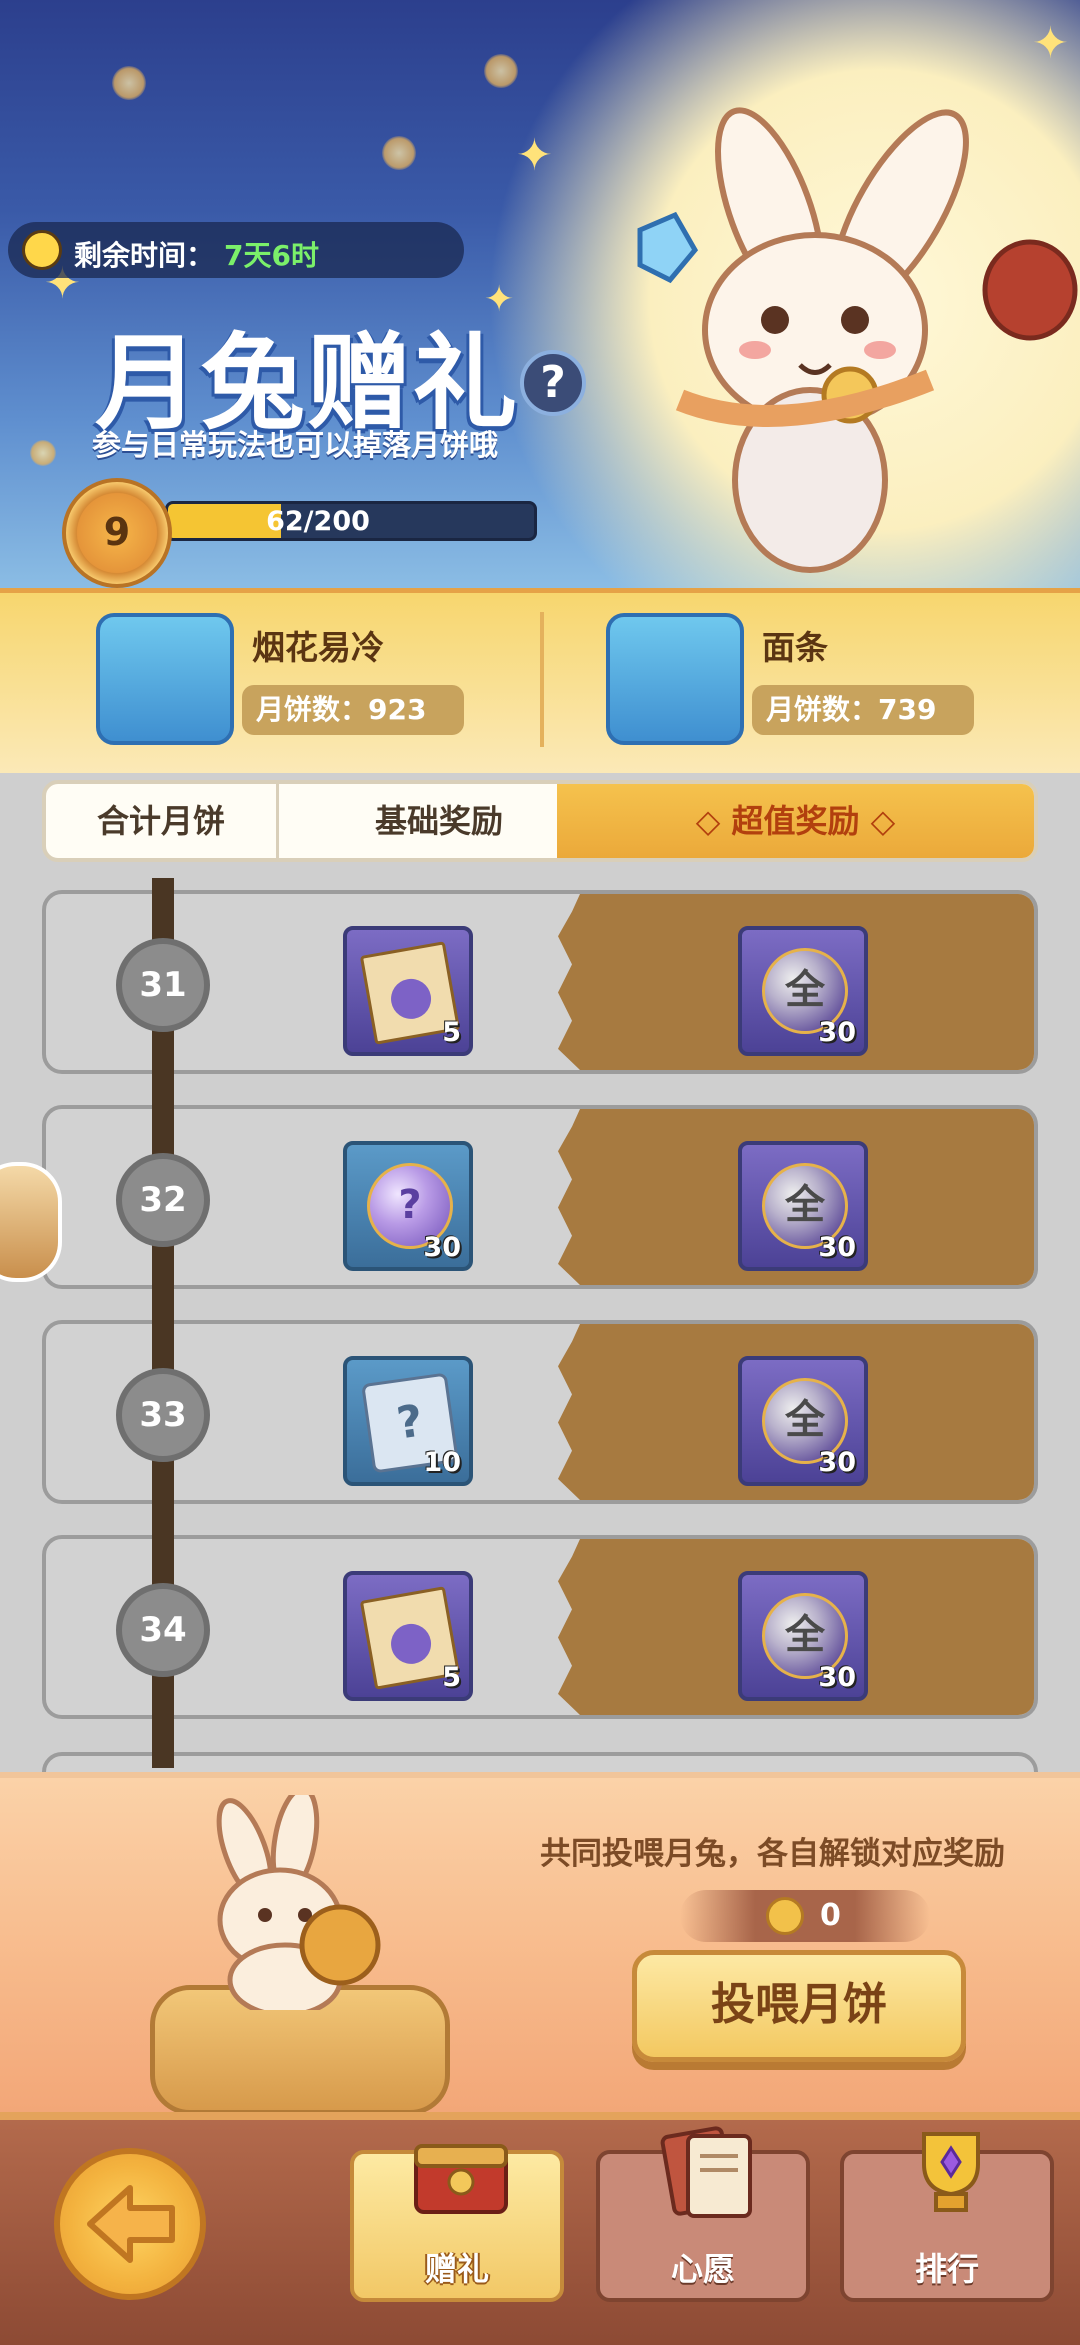 This screenshot has height=2345, width=1080. What do you see at coordinates (863, 710) in the screenshot?
I see `leader-score: 月饼数：739` at bounding box center [863, 710].